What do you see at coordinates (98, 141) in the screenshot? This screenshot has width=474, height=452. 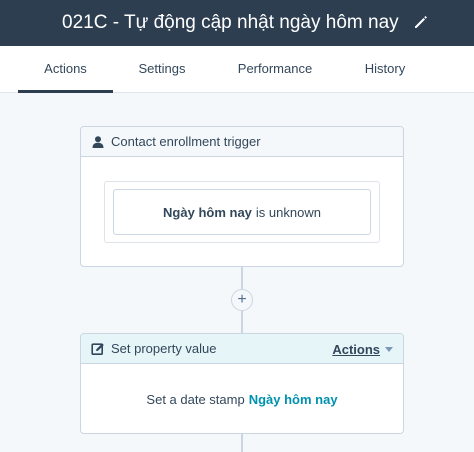 I see `contact-icon` at bounding box center [98, 141].